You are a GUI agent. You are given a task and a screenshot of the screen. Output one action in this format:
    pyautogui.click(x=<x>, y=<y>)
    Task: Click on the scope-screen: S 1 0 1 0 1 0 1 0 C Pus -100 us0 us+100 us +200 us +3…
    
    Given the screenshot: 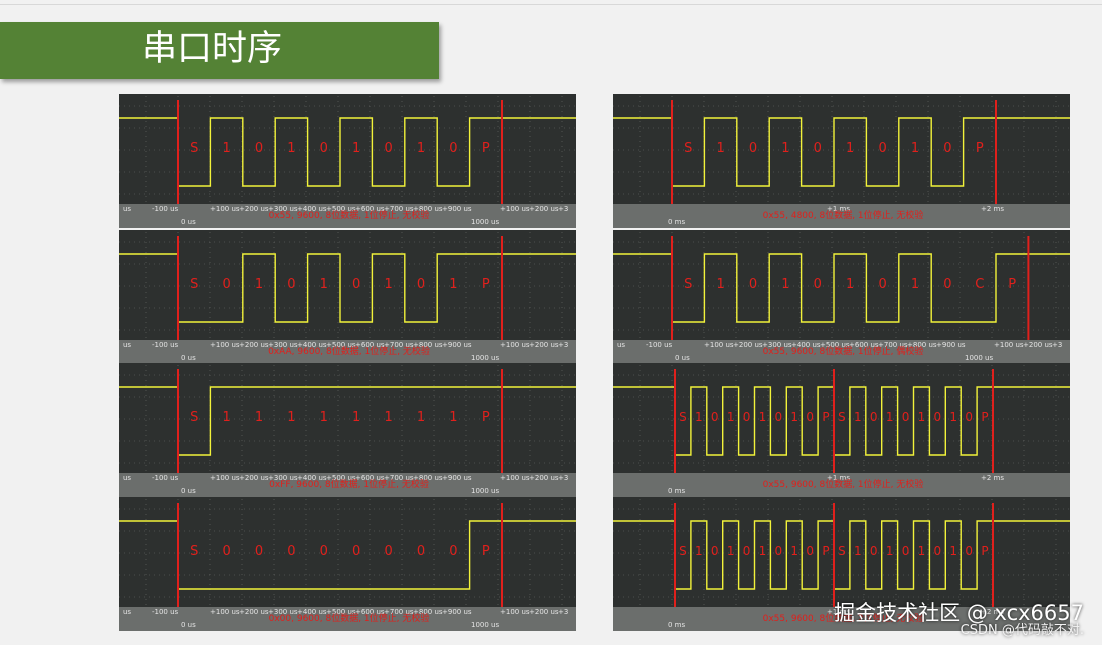 What is the action you would take?
    pyautogui.click(x=841, y=297)
    